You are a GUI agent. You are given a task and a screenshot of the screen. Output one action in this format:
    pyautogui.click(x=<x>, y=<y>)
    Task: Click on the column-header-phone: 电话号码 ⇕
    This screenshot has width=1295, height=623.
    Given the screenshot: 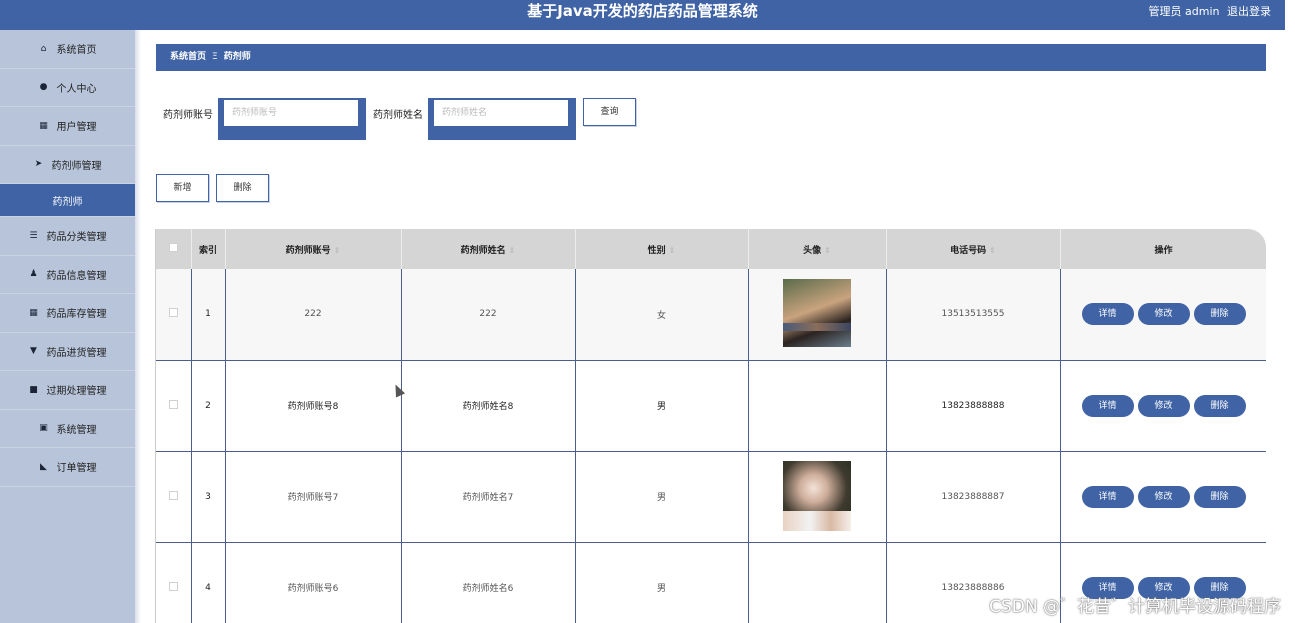 What is the action you would take?
    pyautogui.click(x=973, y=249)
    